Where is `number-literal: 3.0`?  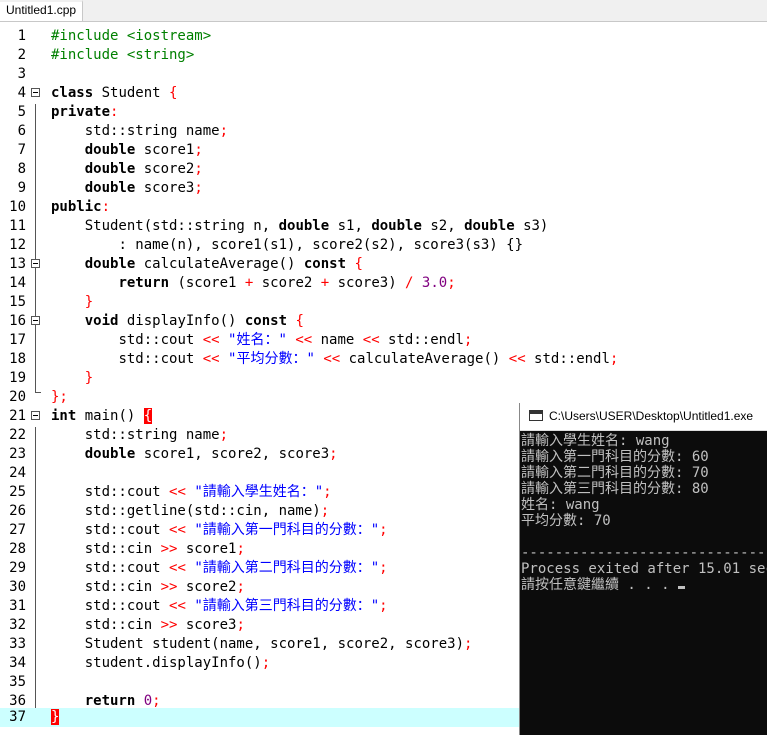 number-literal: 3.0 is located at coordinates (430, 283).